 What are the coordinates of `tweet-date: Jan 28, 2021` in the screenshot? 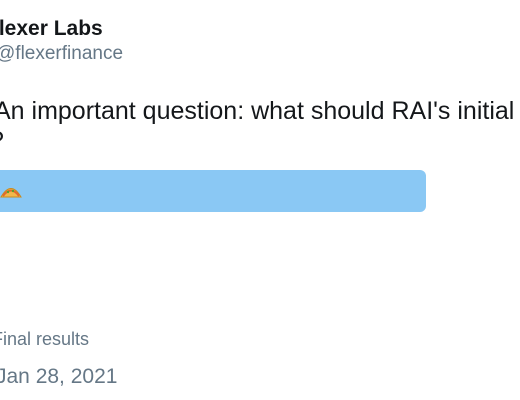 It's located at (58, 377).